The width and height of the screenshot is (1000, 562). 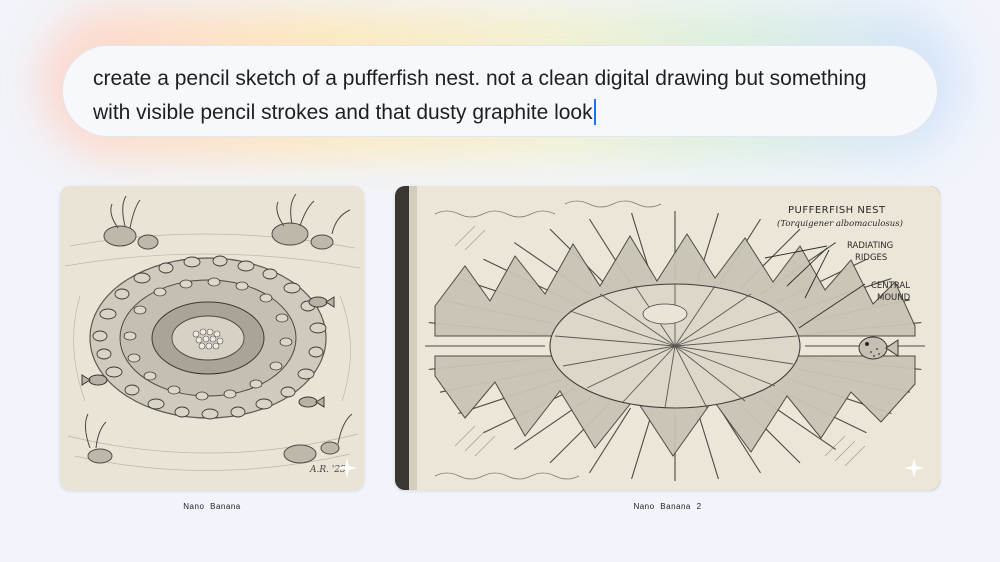 What do you see at coordinates (837, 210) in the screenshot?
I see `annotation-title: PUFFERFISH NEST` at bounding box center [837, 210].